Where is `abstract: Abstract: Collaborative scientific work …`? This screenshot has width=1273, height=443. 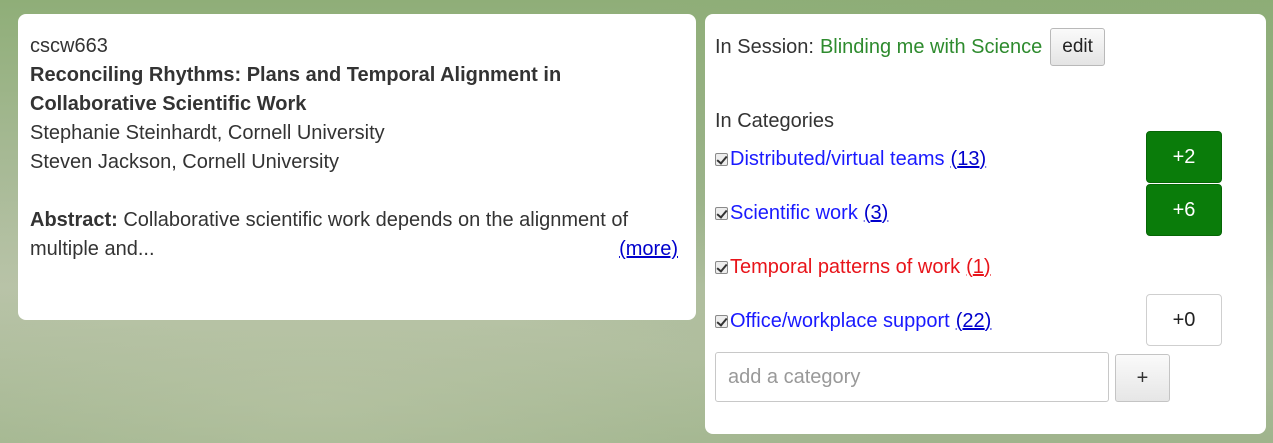 abstract: Abstract: Collaborative scientific work … is located at coordinates (357, 235).